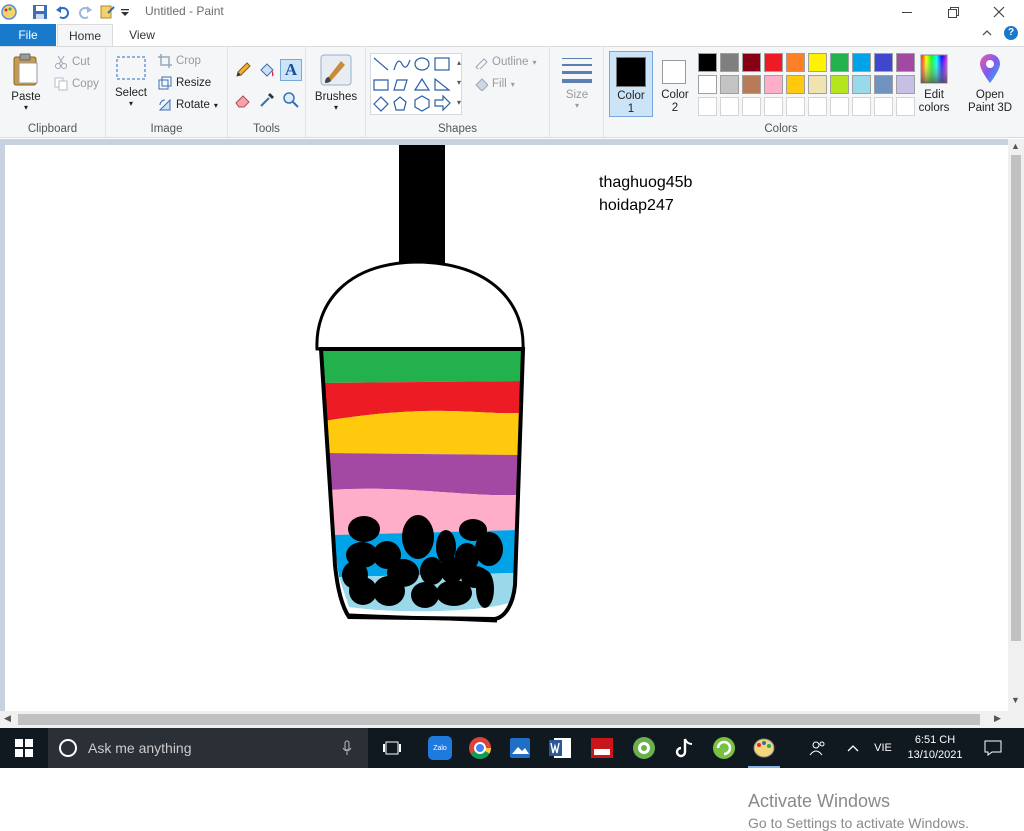 The width and height of the screenshot is (1024, 831). I want to click on paint-taskbar-icon, so click(764, 748).